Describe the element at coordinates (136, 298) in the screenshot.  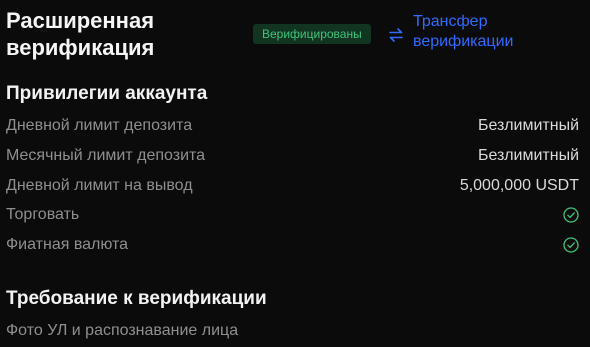
I see `requirements-heading: Требование к верификации` at that location.